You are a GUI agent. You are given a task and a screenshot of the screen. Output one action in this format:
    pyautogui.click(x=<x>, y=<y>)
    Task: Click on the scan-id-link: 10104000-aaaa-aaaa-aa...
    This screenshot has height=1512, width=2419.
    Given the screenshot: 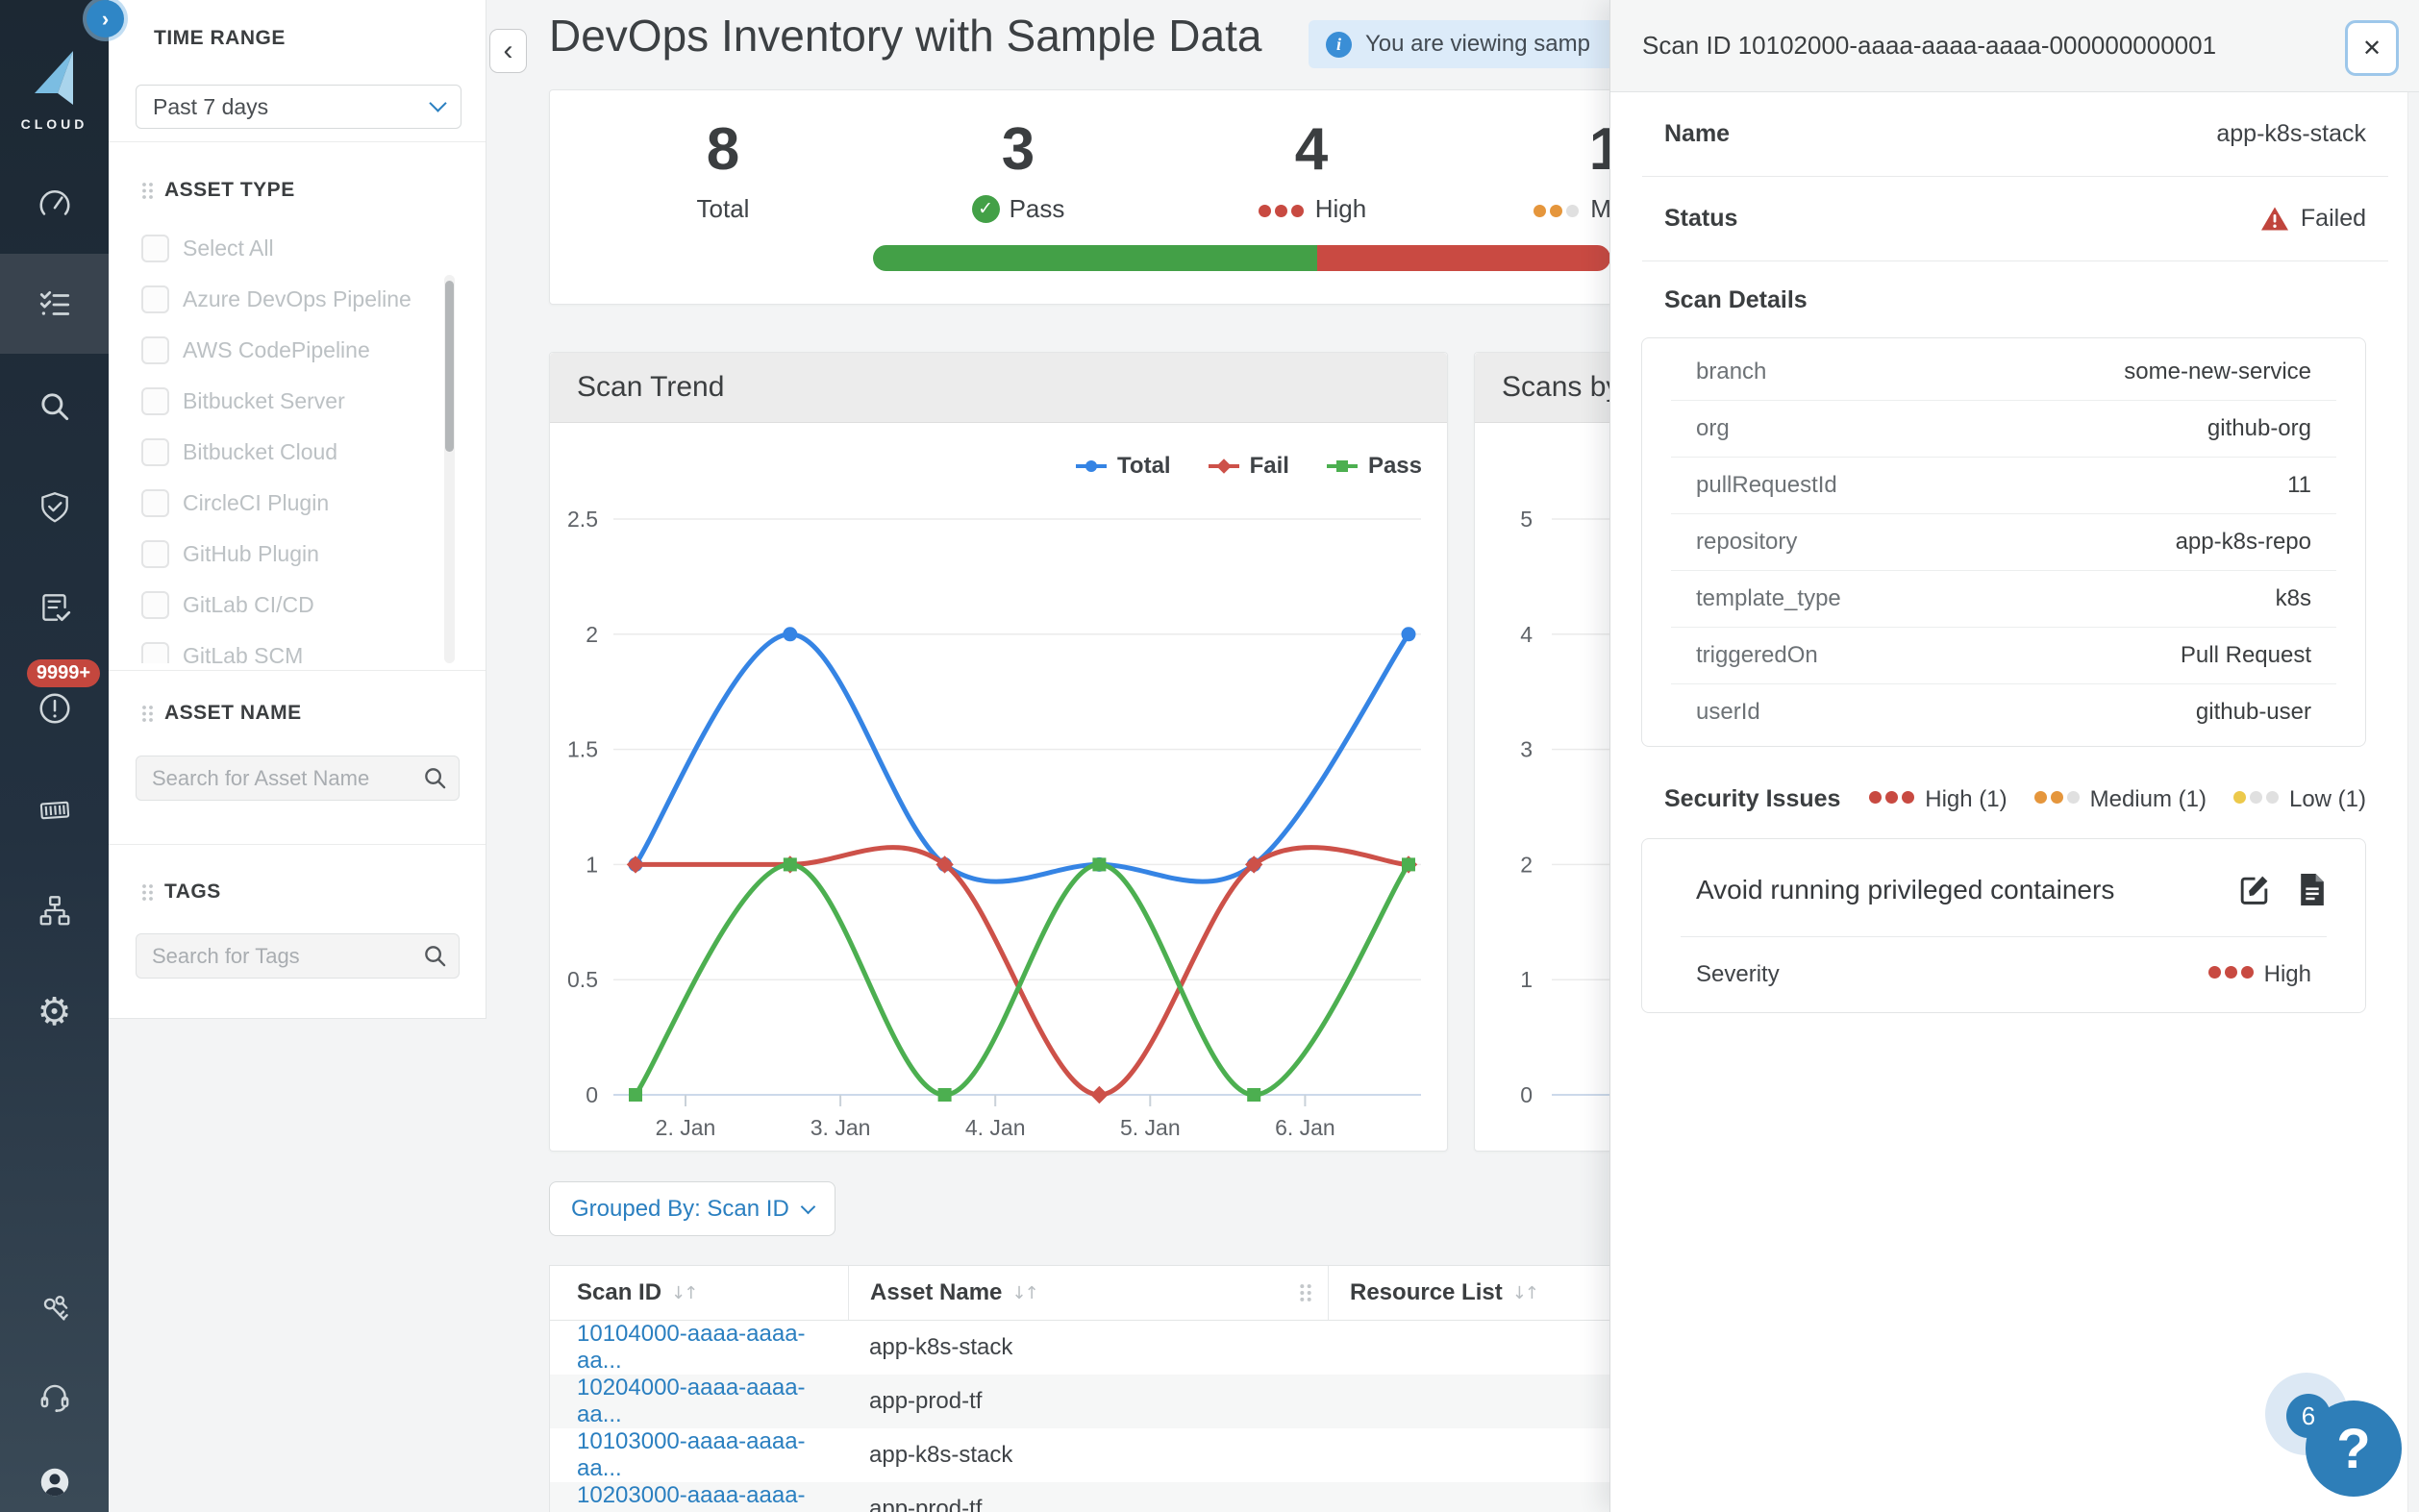 What is the action you would take?
    pyautogui.click(x=699, y=1348)
    